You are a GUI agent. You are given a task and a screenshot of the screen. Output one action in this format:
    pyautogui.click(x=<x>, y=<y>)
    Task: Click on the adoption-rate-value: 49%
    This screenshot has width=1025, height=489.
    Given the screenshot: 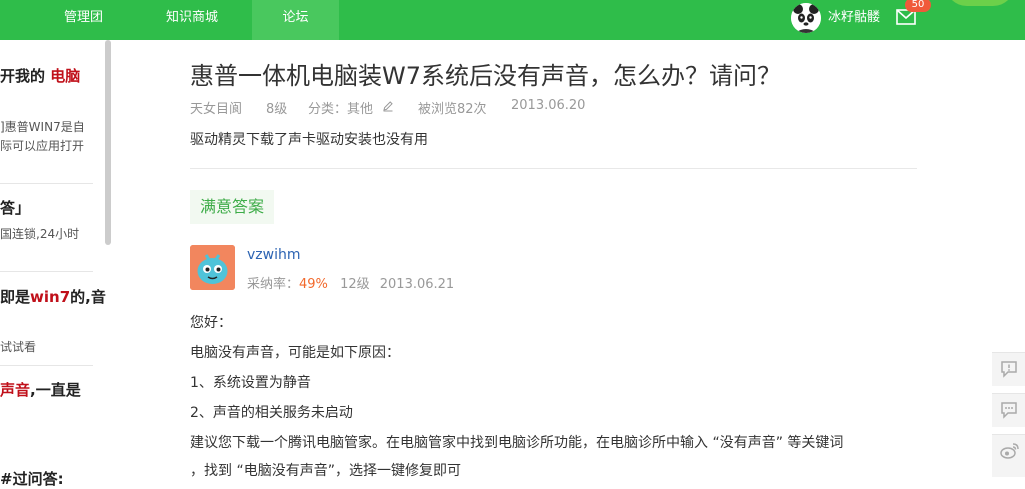 What is the action you would take?
    pyautogui.click(x=313, y=284)
    